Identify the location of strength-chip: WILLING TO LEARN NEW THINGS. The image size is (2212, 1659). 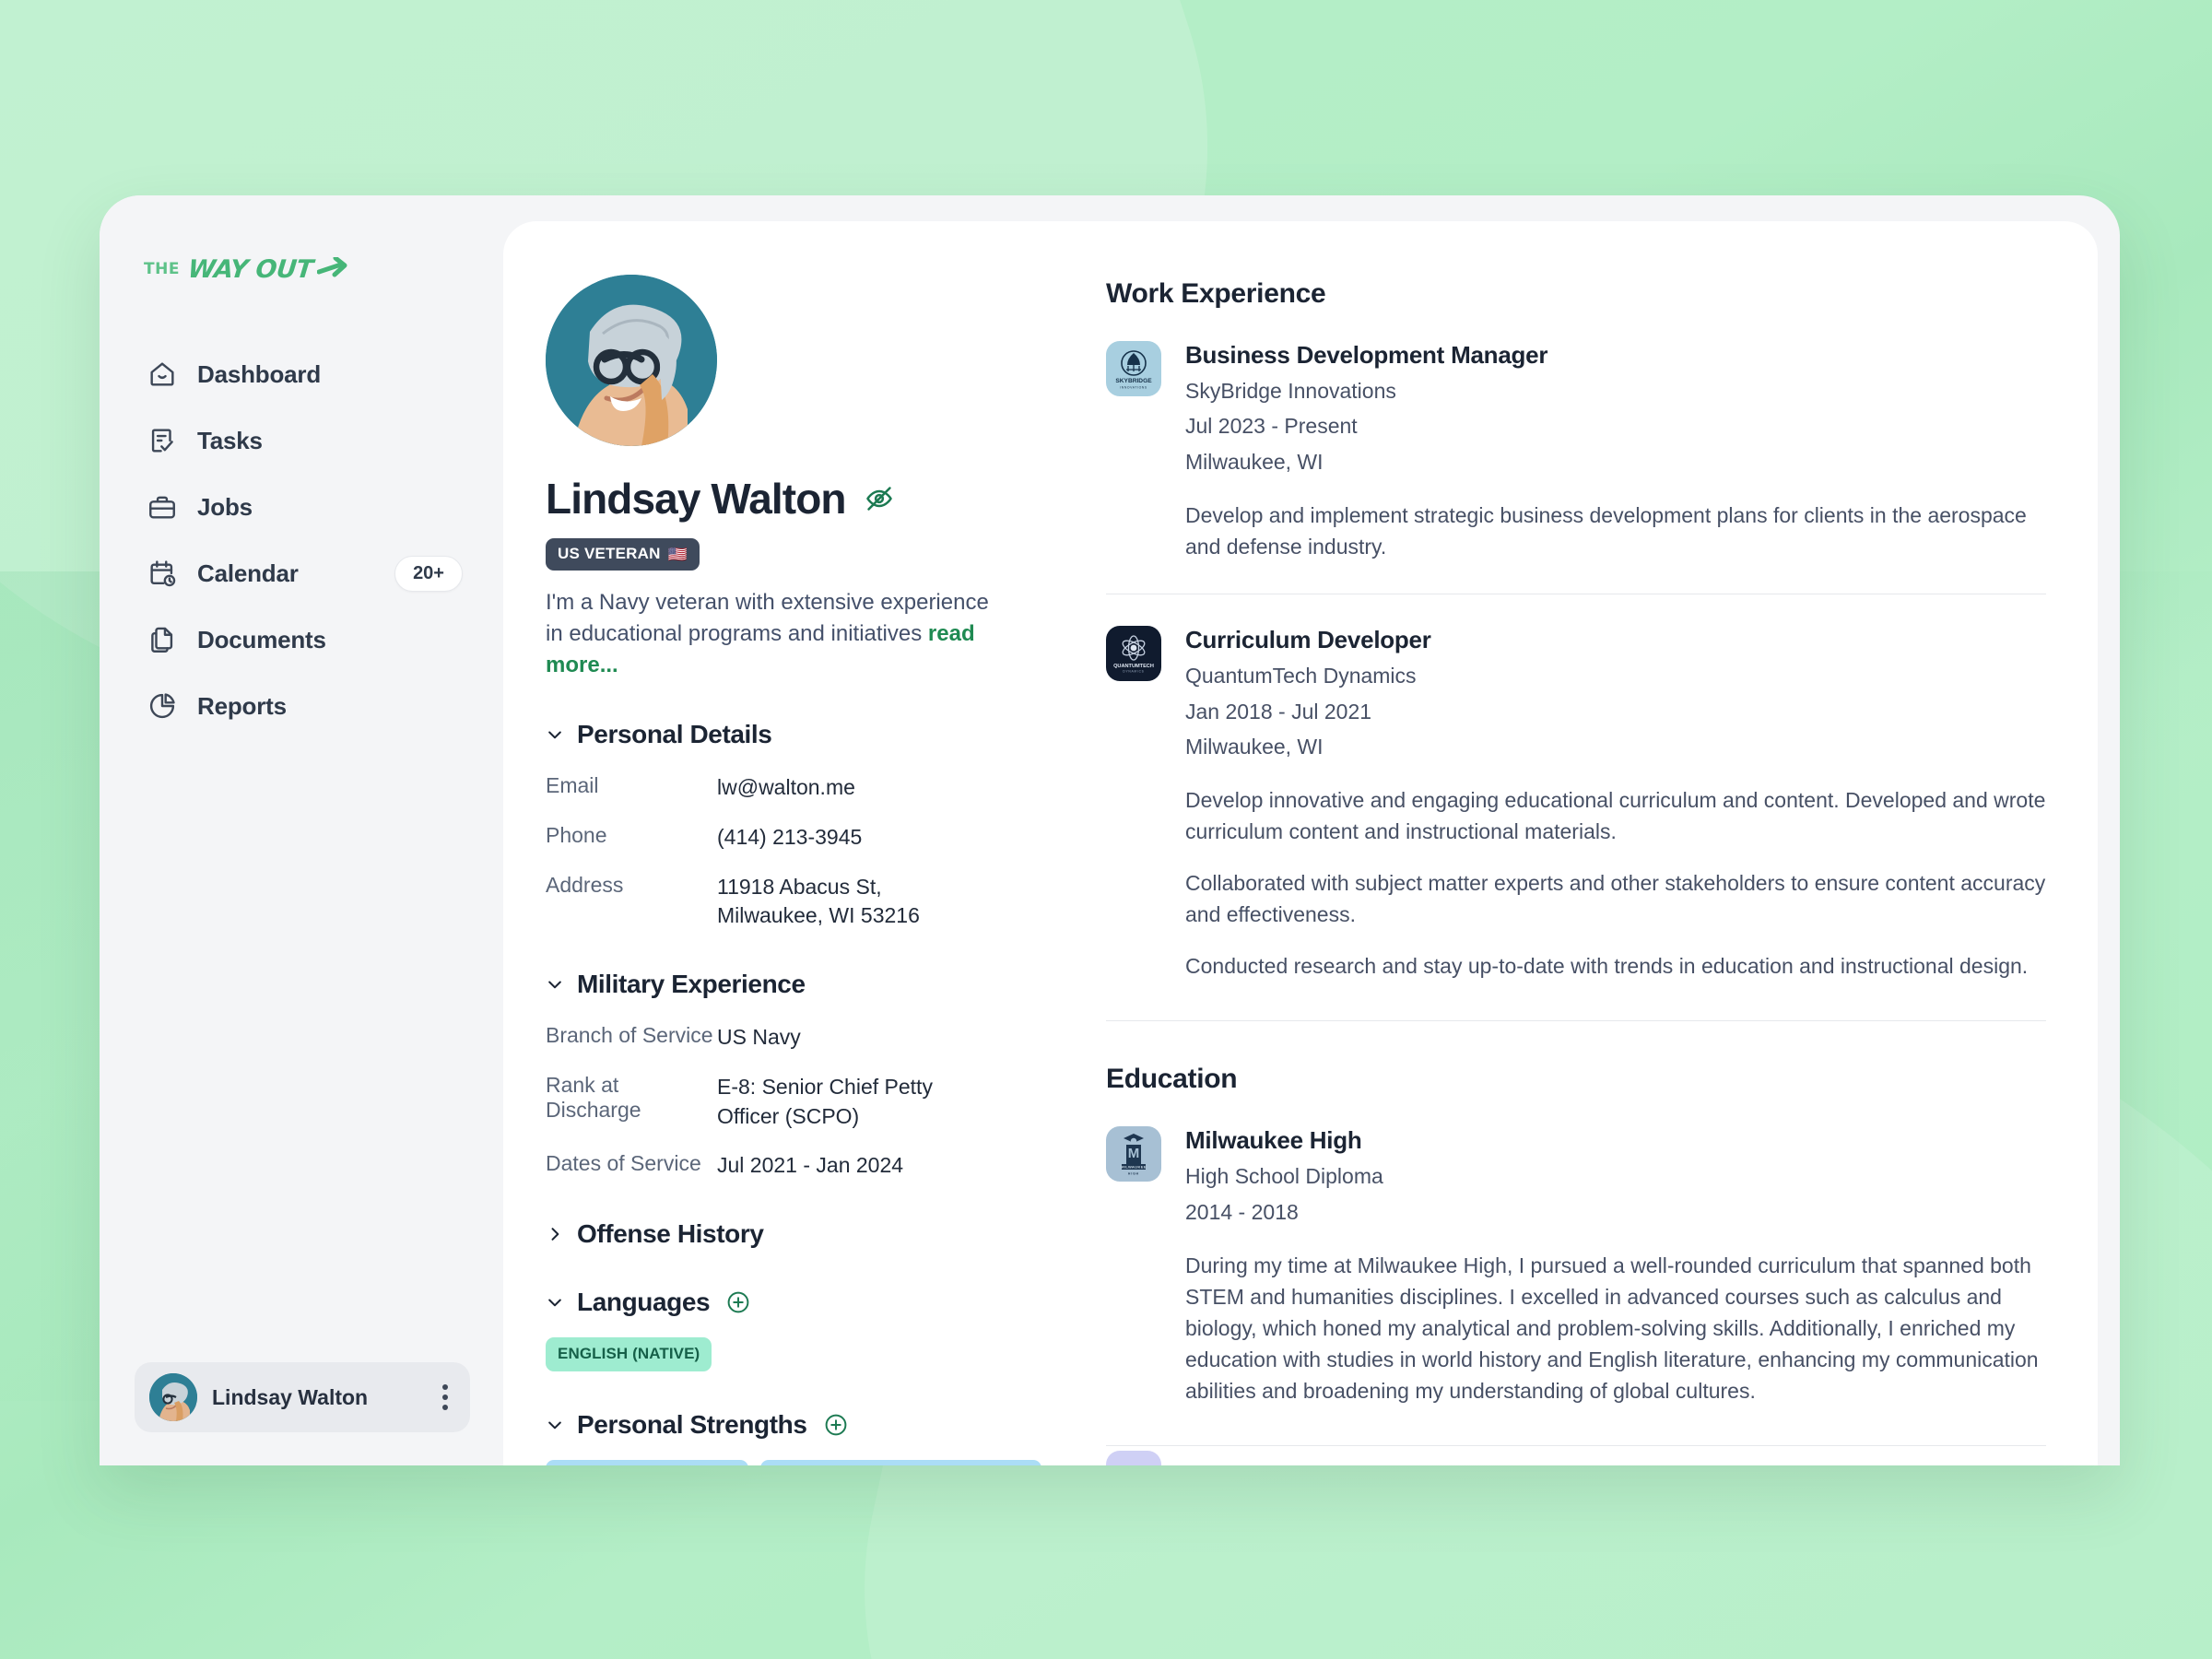
(901, 1462).